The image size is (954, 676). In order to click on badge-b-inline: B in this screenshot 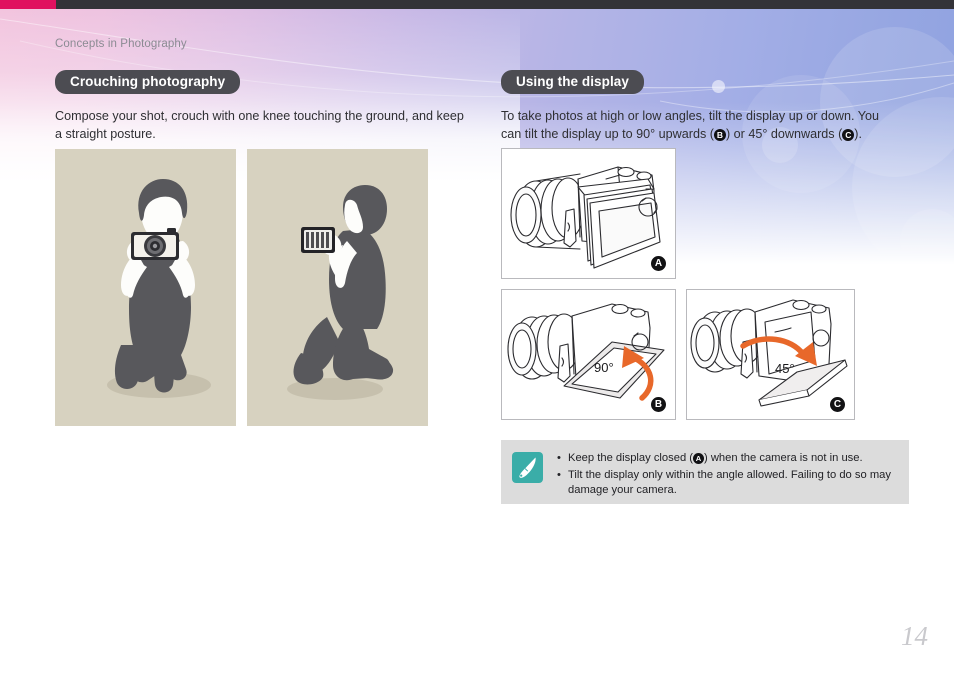, I will do `click(719, 134)`.